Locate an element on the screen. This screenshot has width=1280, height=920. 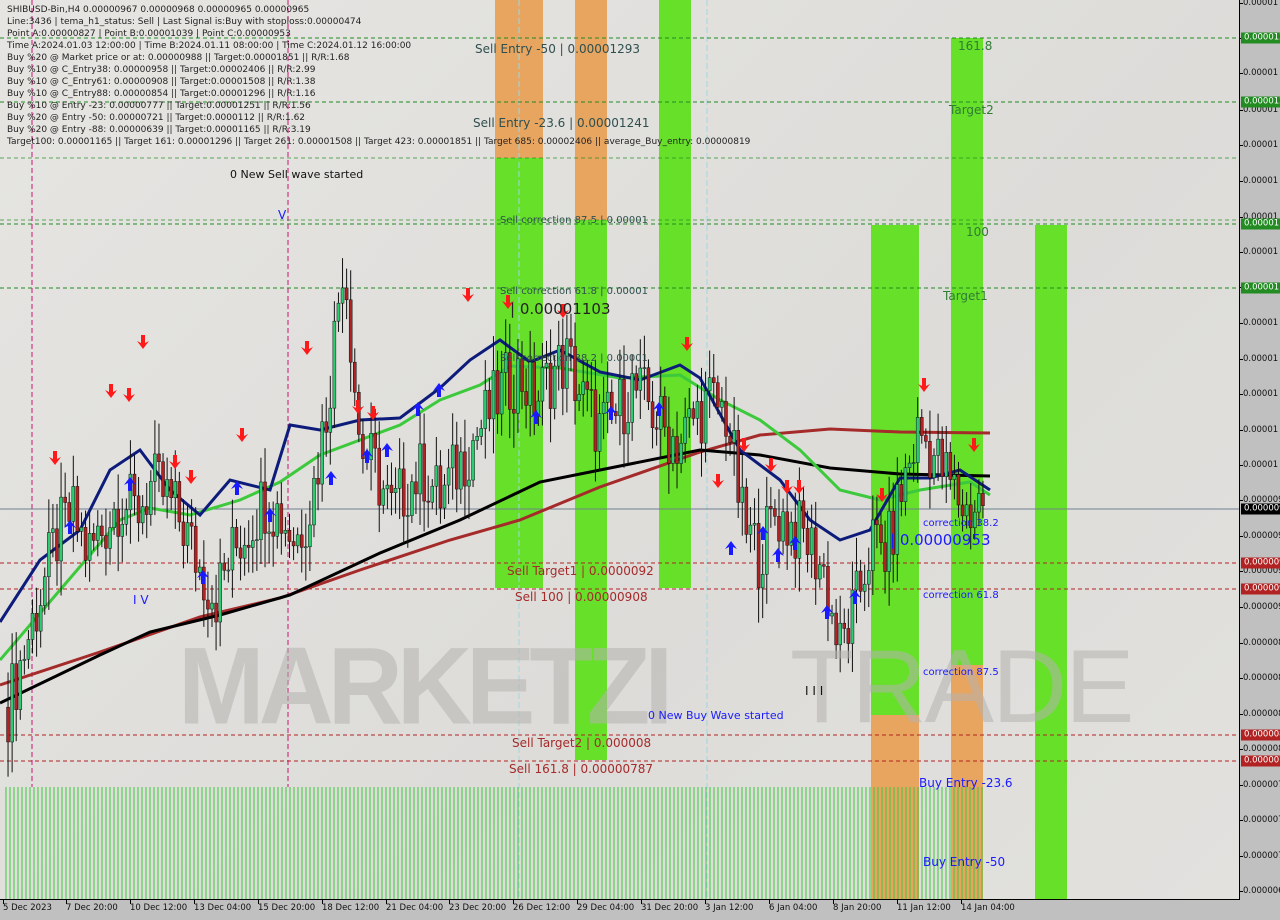
time-tick-label: 21 Dec 04:00 is located at coordinates (415, 906).